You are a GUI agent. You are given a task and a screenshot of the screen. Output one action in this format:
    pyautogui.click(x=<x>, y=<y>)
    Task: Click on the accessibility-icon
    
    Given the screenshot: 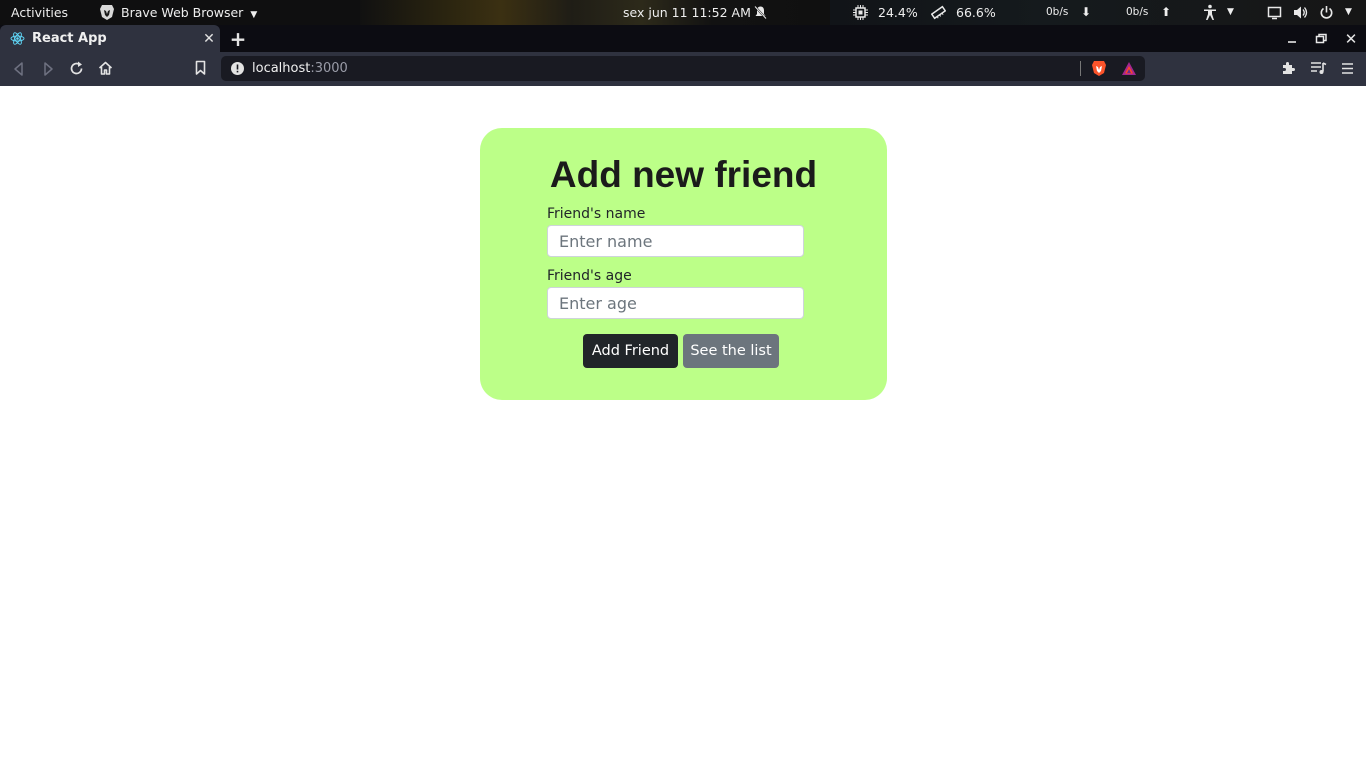 What is the action you would take?
    pyautogui.click(x=1210, y=12)
    